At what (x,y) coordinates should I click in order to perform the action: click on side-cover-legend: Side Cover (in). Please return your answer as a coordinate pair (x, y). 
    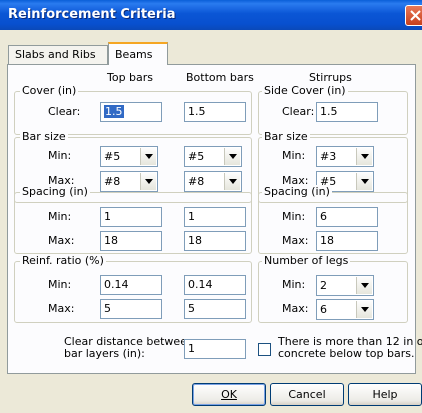
    Looking at the image, I should click on (305, 90).